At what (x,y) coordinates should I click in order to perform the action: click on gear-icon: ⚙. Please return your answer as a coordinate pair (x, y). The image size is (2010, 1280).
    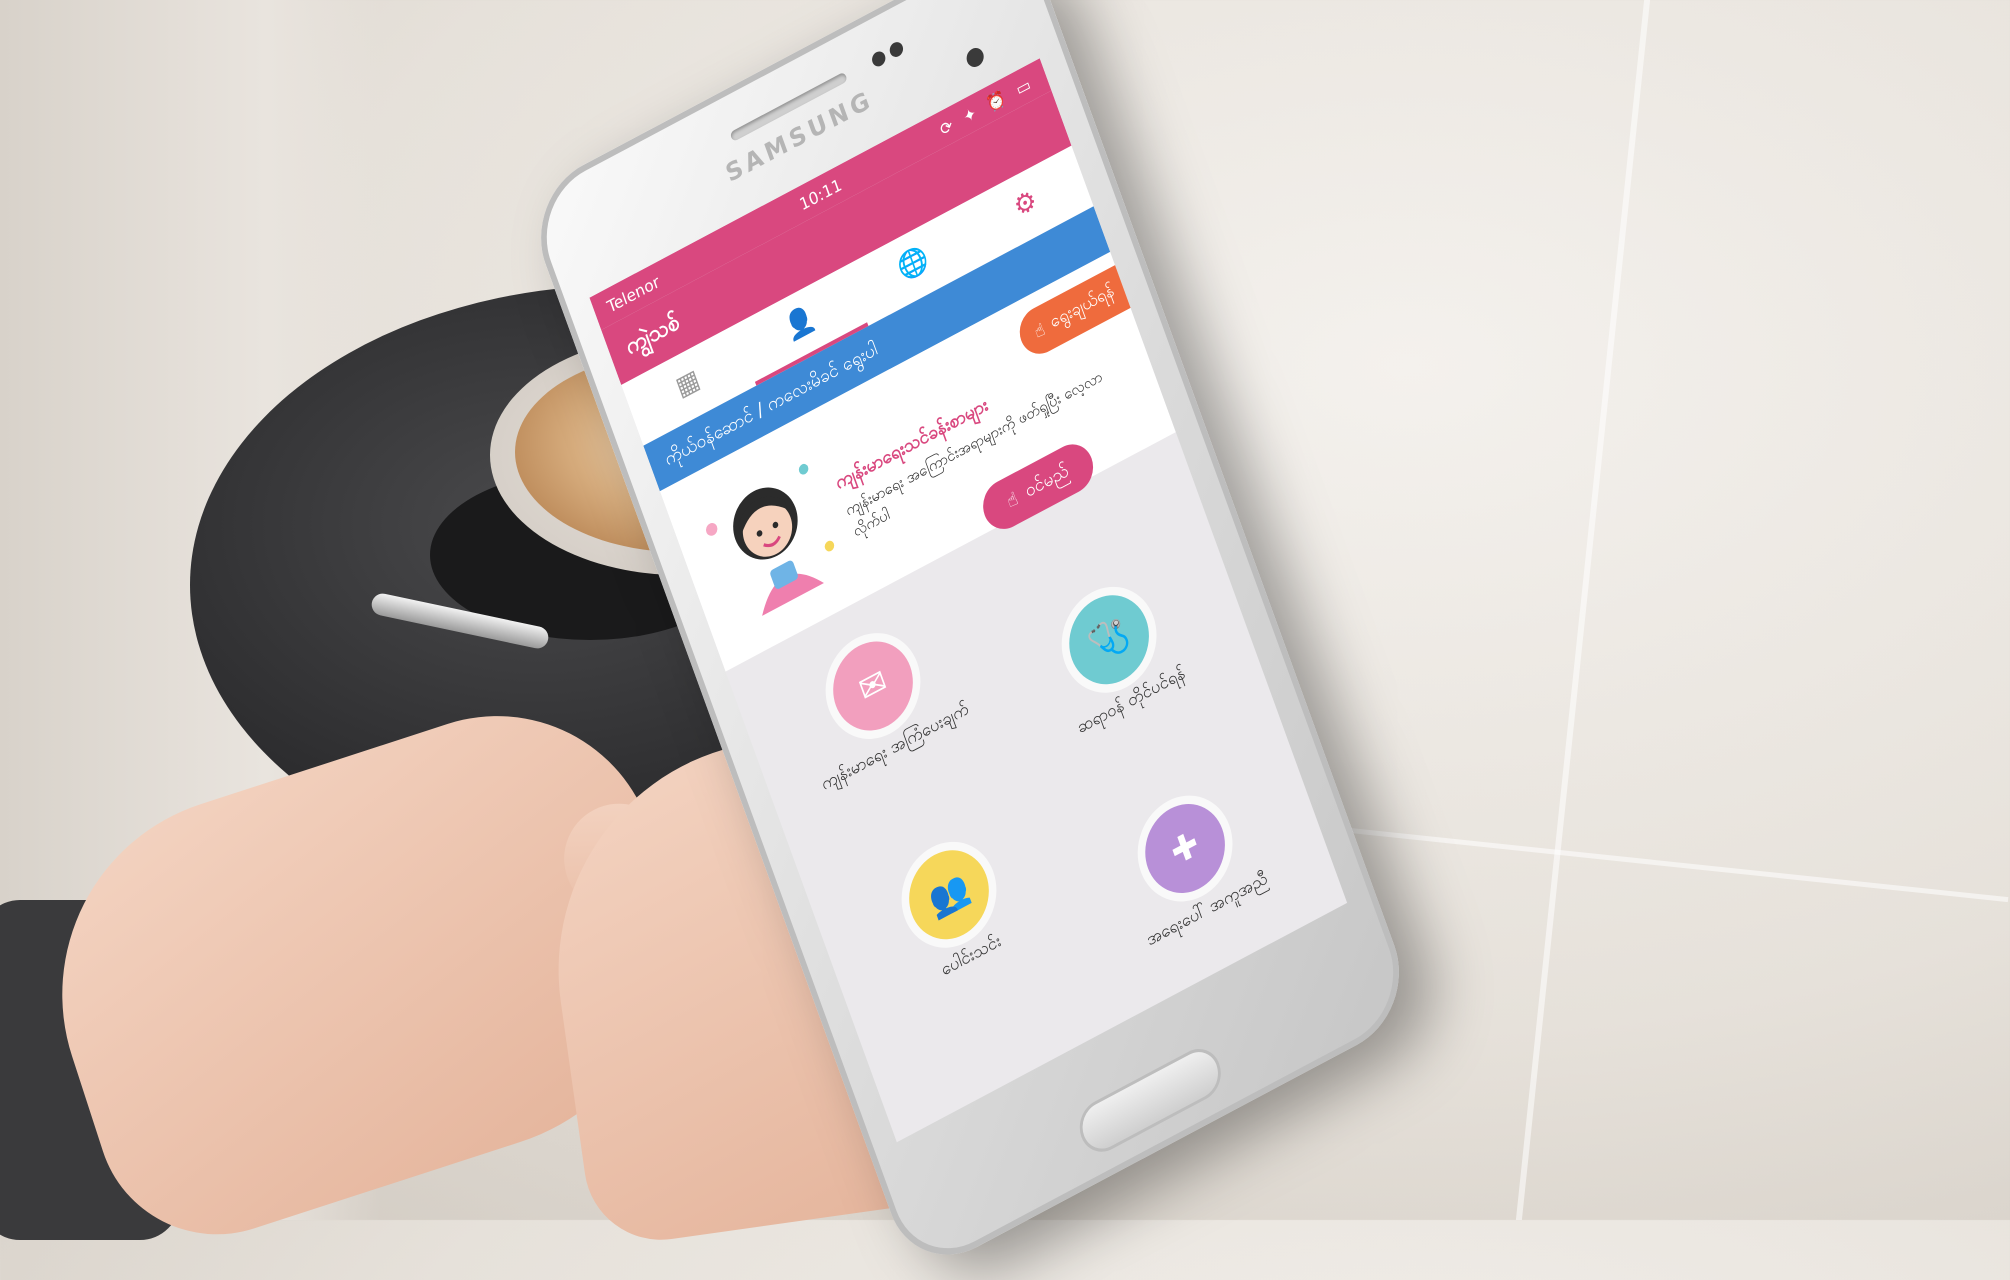
    Looking at the image, I should click on (1026, 204).